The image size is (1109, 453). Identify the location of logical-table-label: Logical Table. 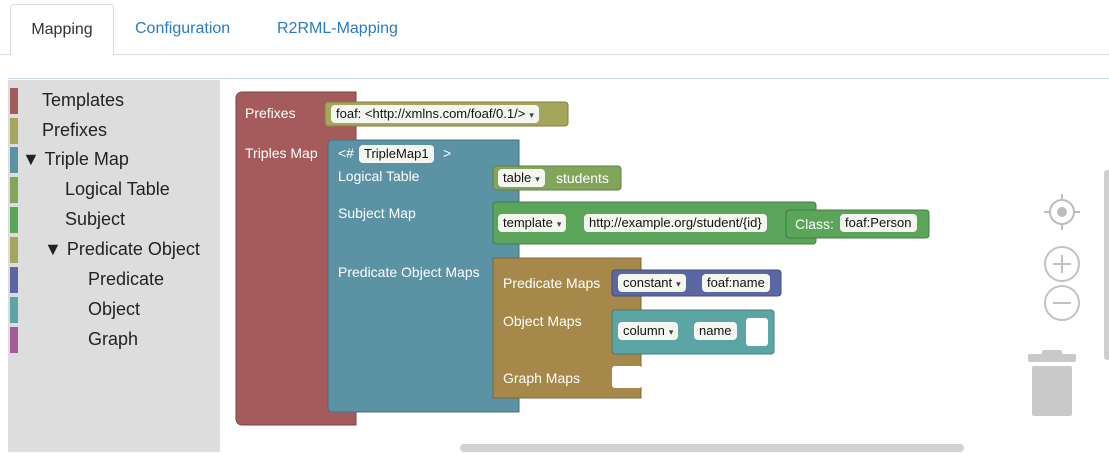
(379, 176).